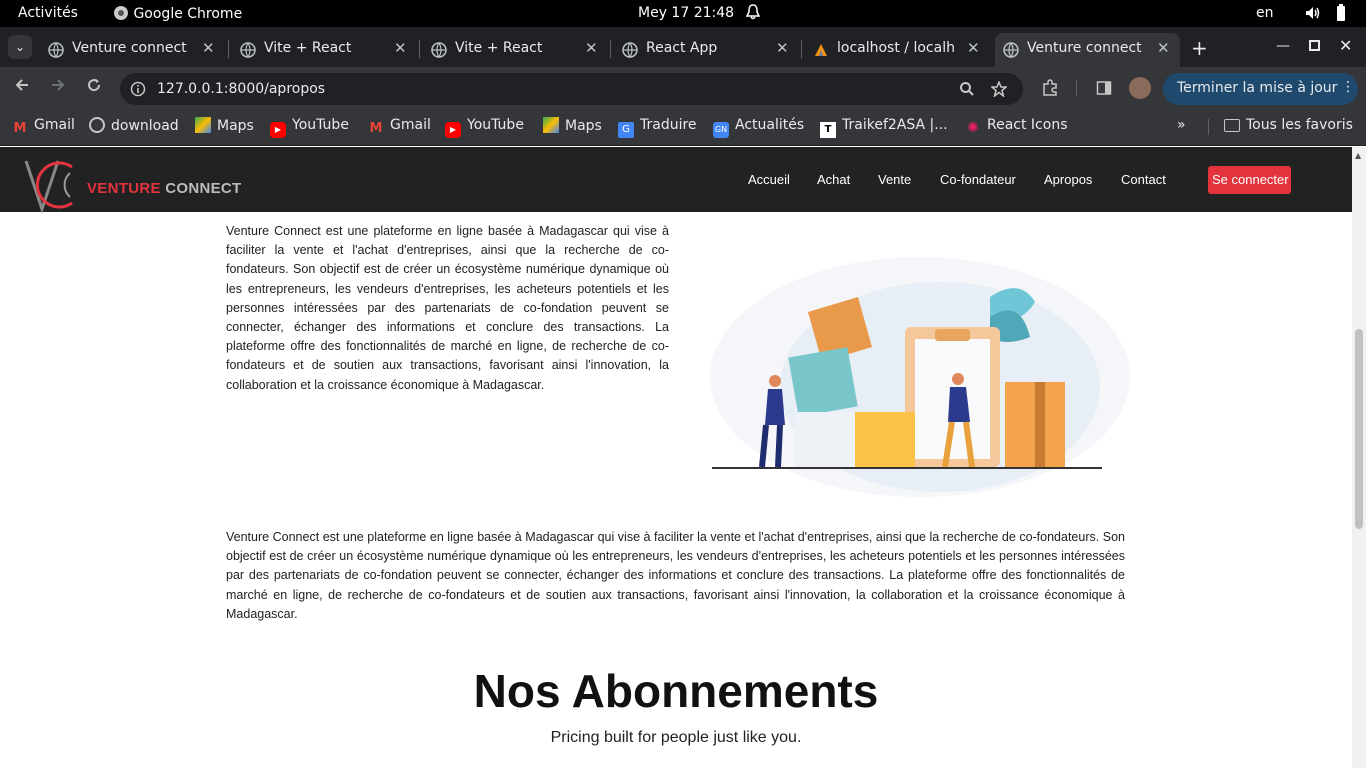  Describe the element at coordinates (686, 13) in the screenshot. I see `clock: Mey 17 21:48` at that location.